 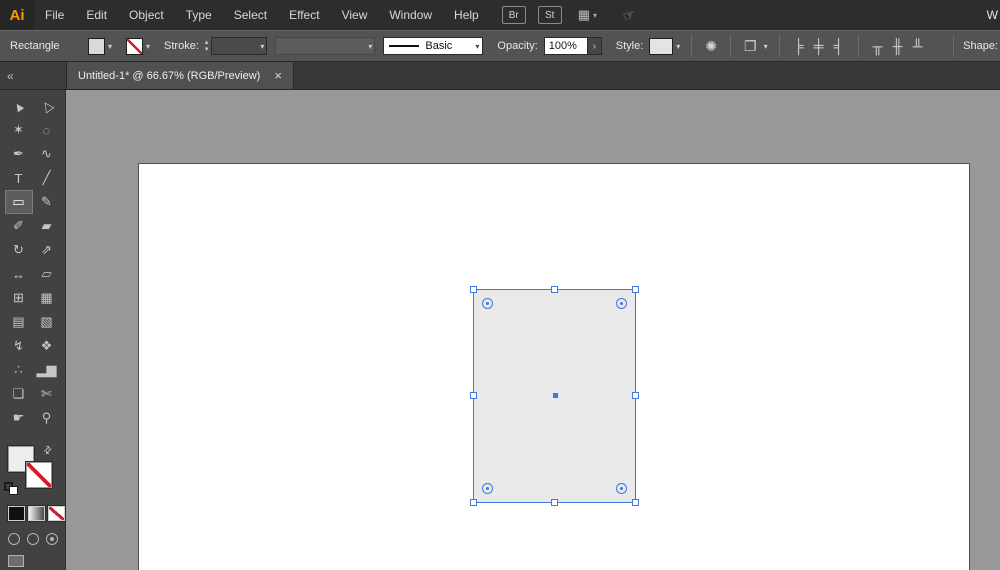 I want to click on vertical-align-top-button: ╥, so click(x=878, y=46).